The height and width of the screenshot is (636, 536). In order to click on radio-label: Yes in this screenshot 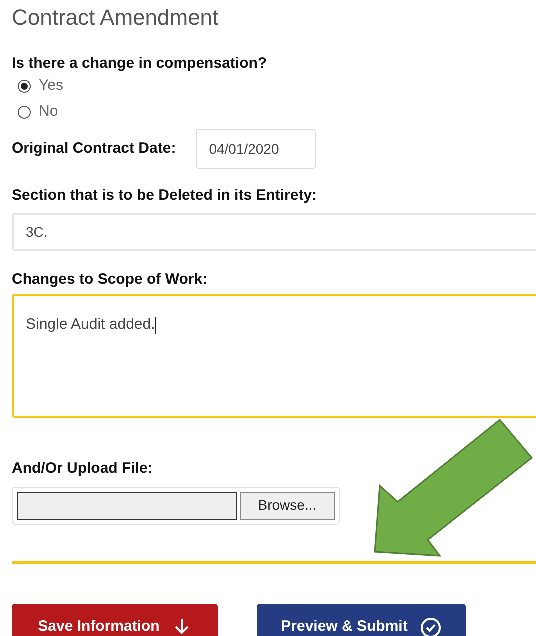, I will do `click(51, 86)`.